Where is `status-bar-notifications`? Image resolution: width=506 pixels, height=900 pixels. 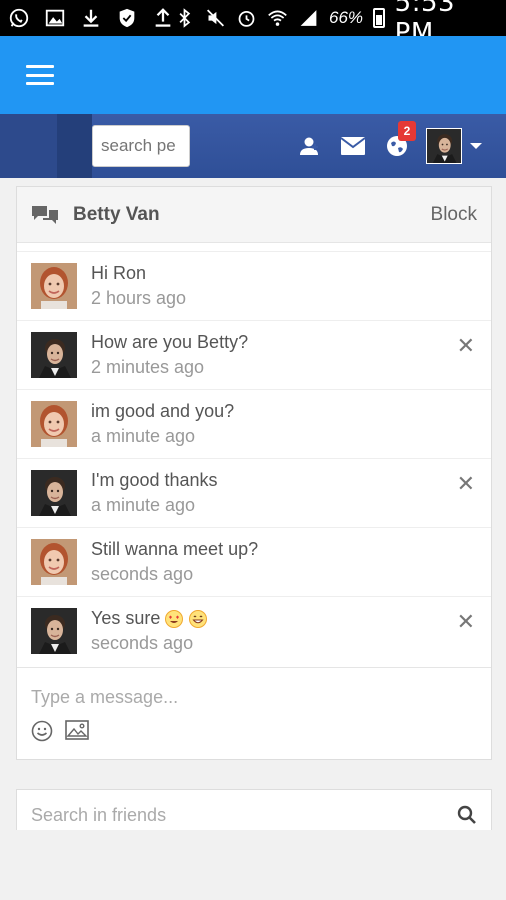 status-bar-notifications is located at coordinates (91, 18).